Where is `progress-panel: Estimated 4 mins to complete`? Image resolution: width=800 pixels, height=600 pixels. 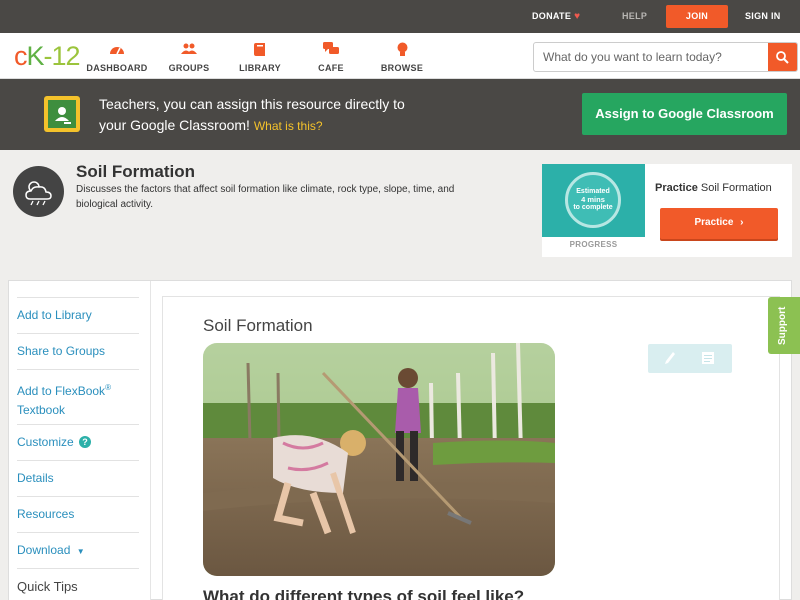 progress-panel: Estimated 4 mins to complete is located at coordinates (593, 200).